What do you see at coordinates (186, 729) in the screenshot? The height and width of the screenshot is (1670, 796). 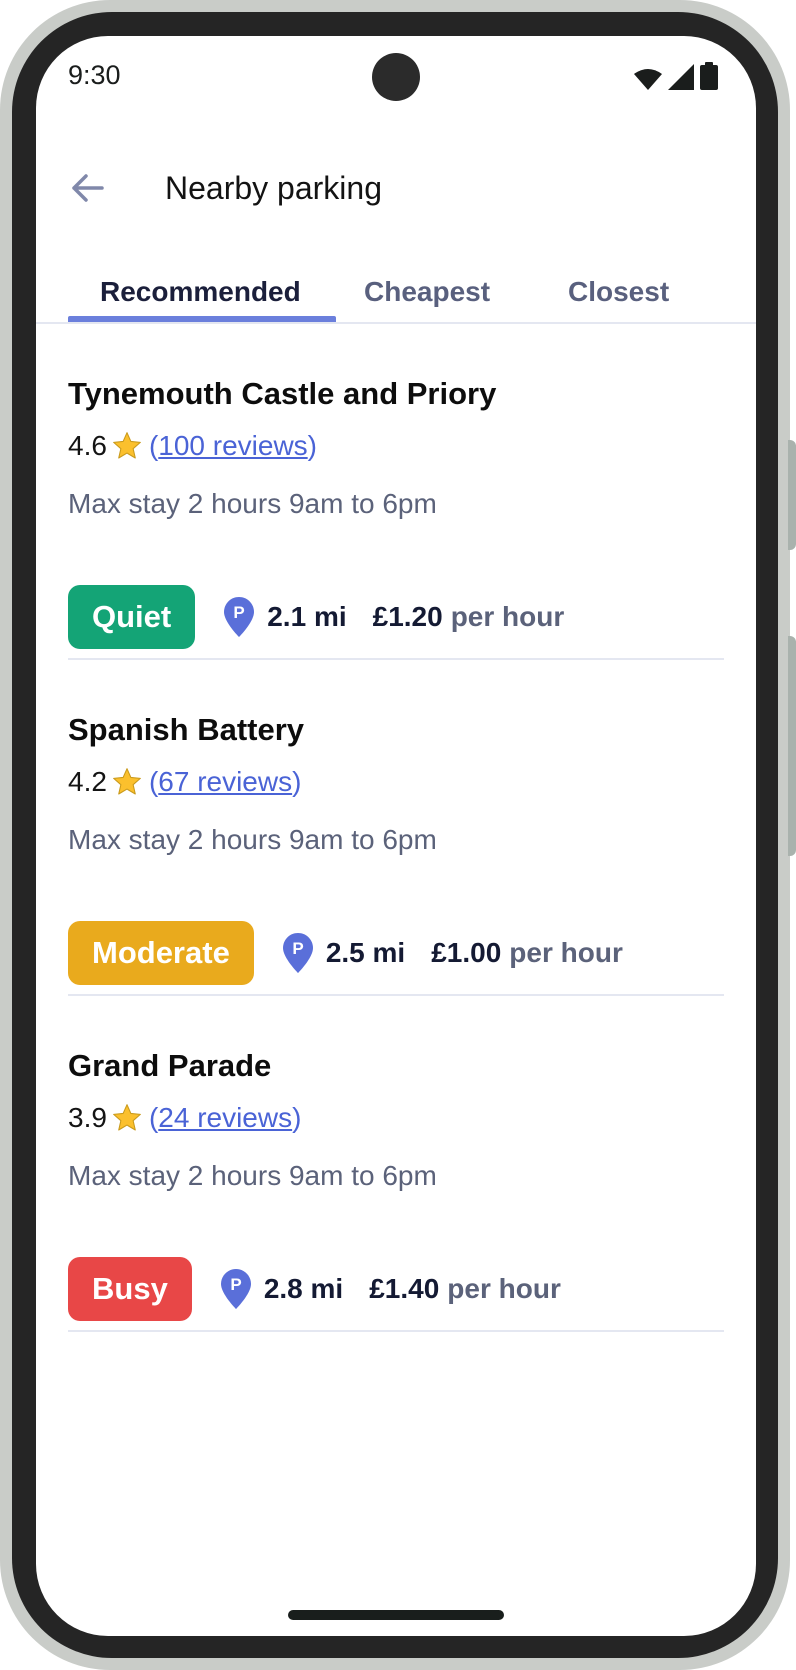 I see `parking-name: Spanish Battery` at bounding box center [186, 729].